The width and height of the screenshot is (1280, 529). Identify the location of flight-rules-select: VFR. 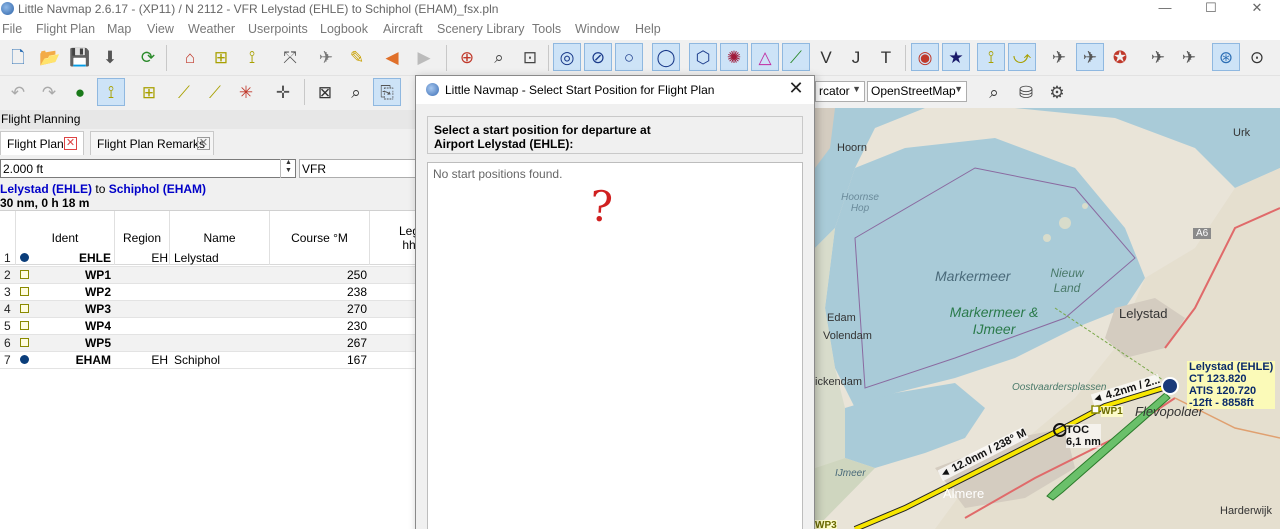
(357, 168).